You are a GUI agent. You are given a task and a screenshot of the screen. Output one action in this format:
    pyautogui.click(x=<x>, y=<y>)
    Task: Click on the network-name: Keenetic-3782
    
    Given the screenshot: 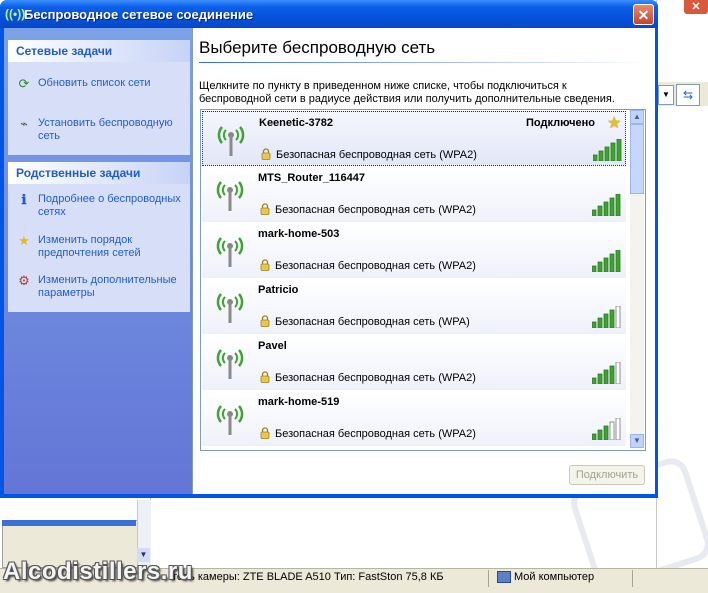 What is the action you would take?
    pyautogui.click(x=296, y=123)
    